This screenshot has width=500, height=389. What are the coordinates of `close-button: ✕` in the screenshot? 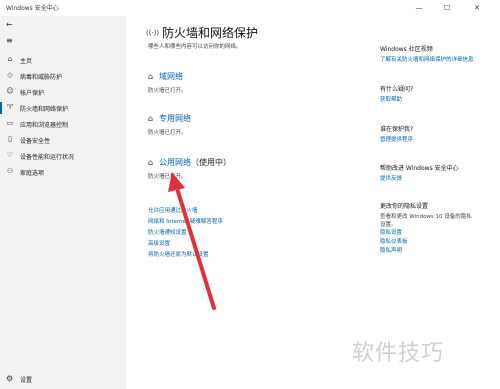 It's located at (477, 8).